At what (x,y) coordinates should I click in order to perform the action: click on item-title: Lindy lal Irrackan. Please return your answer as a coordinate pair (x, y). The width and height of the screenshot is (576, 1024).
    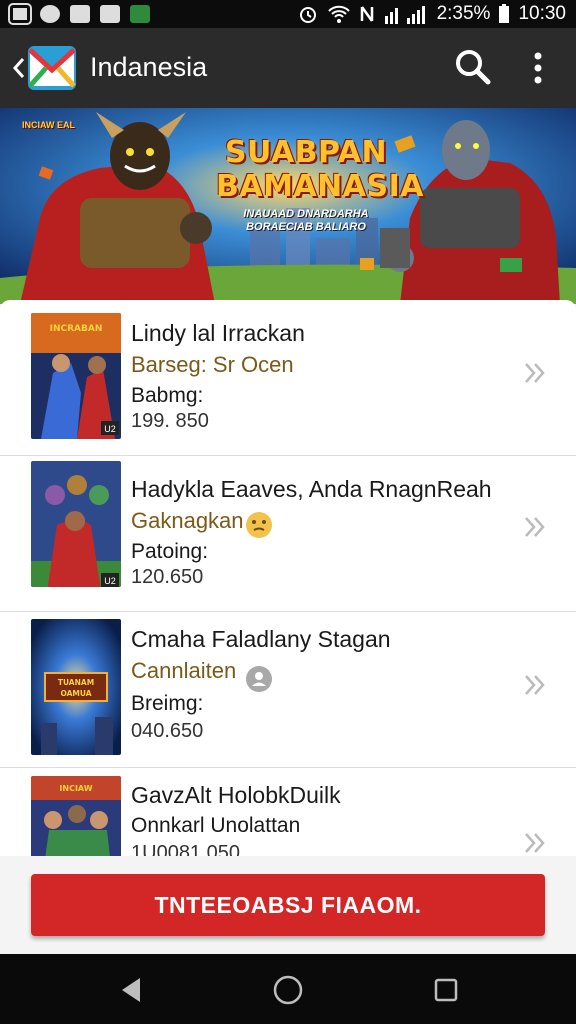
    Looking at the image, I should click on (218, 333).